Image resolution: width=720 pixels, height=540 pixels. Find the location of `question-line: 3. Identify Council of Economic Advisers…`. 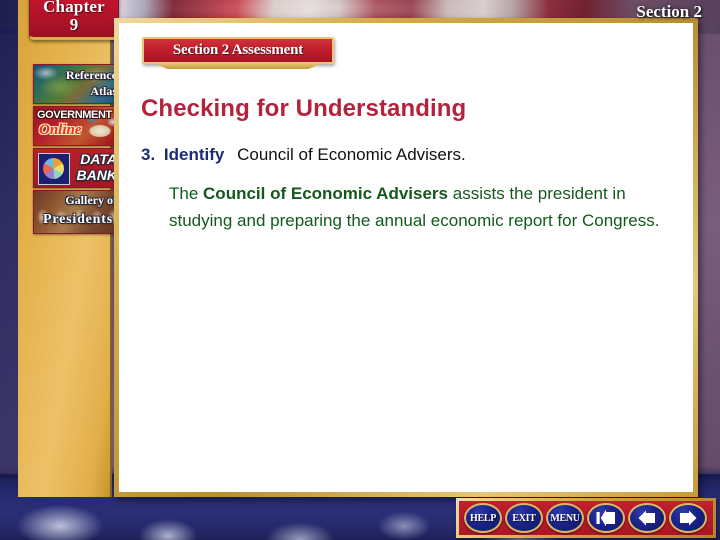

question-line: 3. Identify Council of Economic Advisers… is located at coordinates (303, 155).